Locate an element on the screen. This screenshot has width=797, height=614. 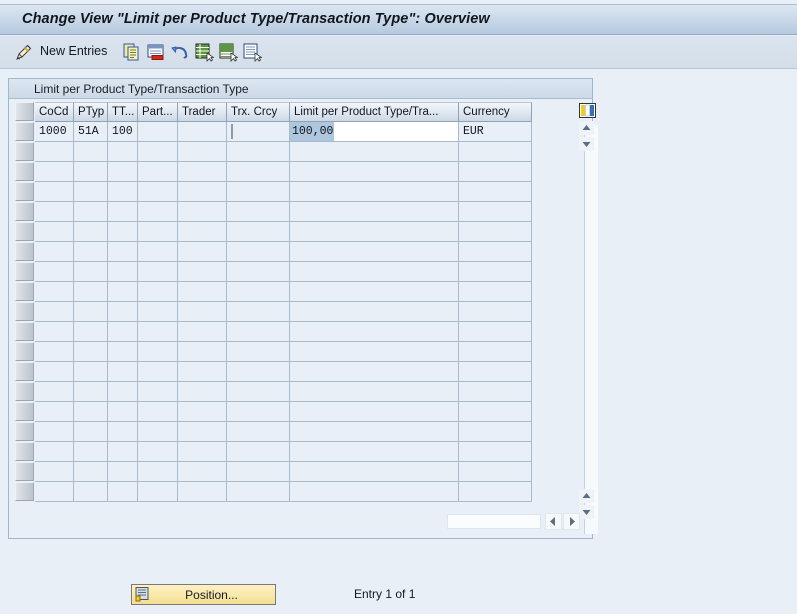
deselect-all-icon is located at coordinates (252, 52).